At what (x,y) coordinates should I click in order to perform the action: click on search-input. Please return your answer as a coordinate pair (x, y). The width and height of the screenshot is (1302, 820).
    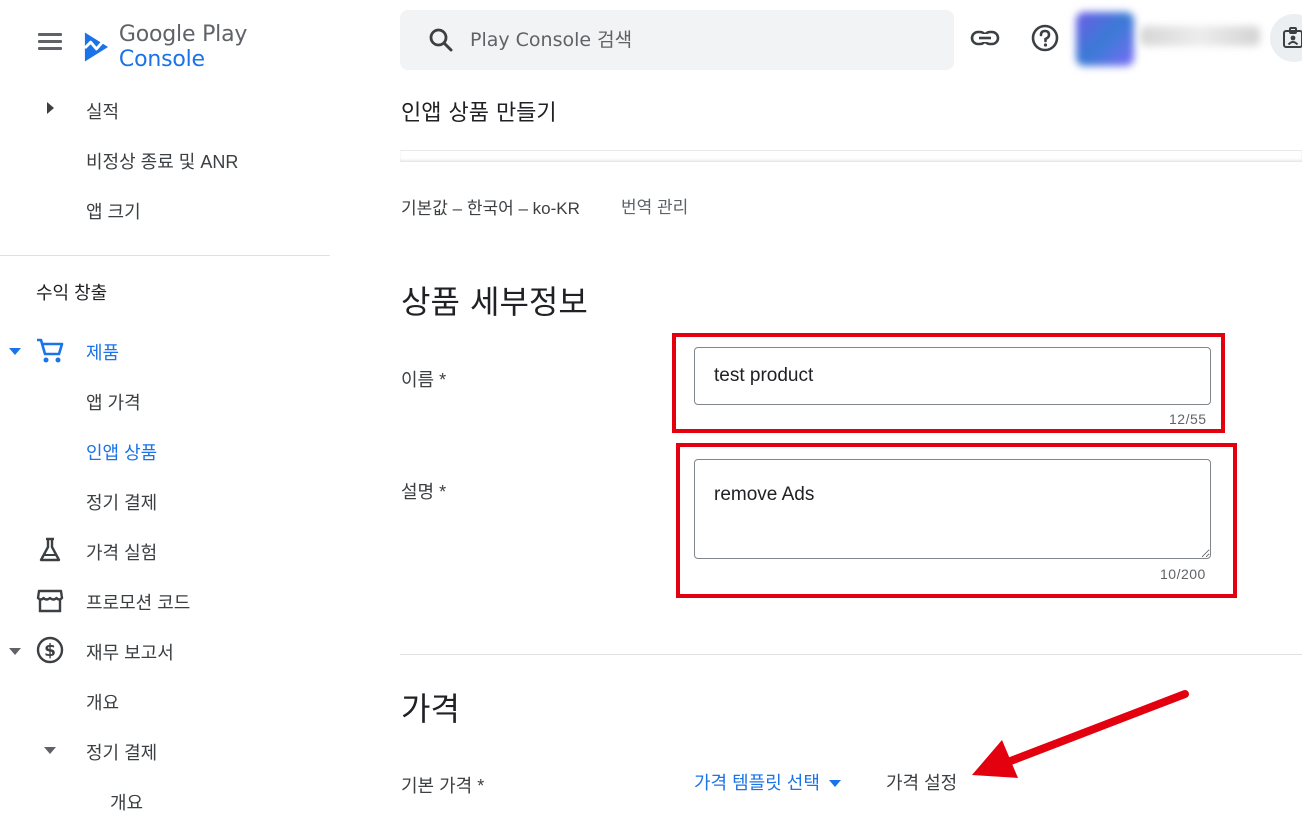
    Looking at the image, I should click on (680, 40).